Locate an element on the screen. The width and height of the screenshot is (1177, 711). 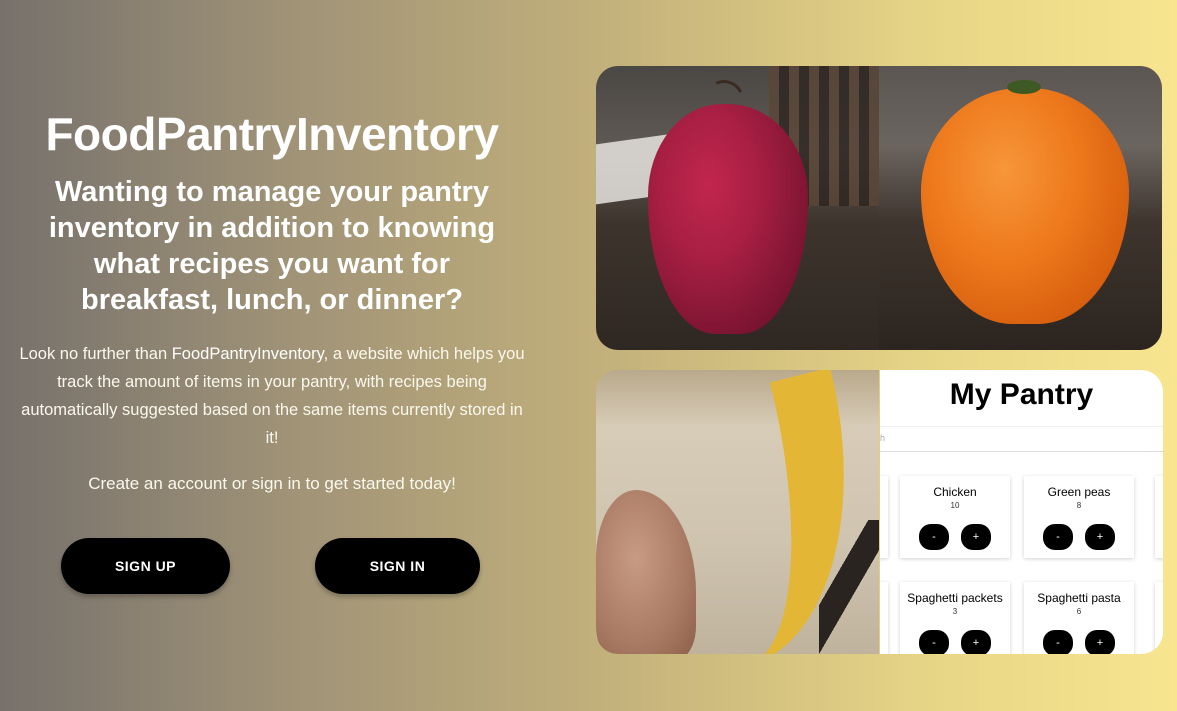
pantry-item-card: Spaghetti pasta 6 - + is located at coordinates (1079, 618).